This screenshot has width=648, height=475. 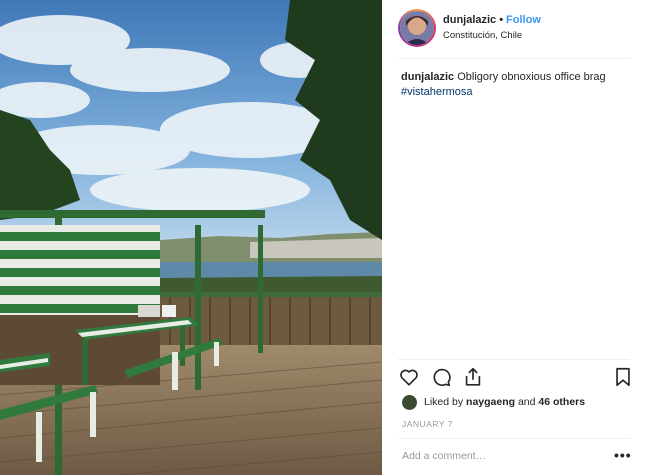 What do you see at coordinates (427, 77) in the screenshot?
I see `caption-username-link: dunjalazic` at bounding box center [427, 77].